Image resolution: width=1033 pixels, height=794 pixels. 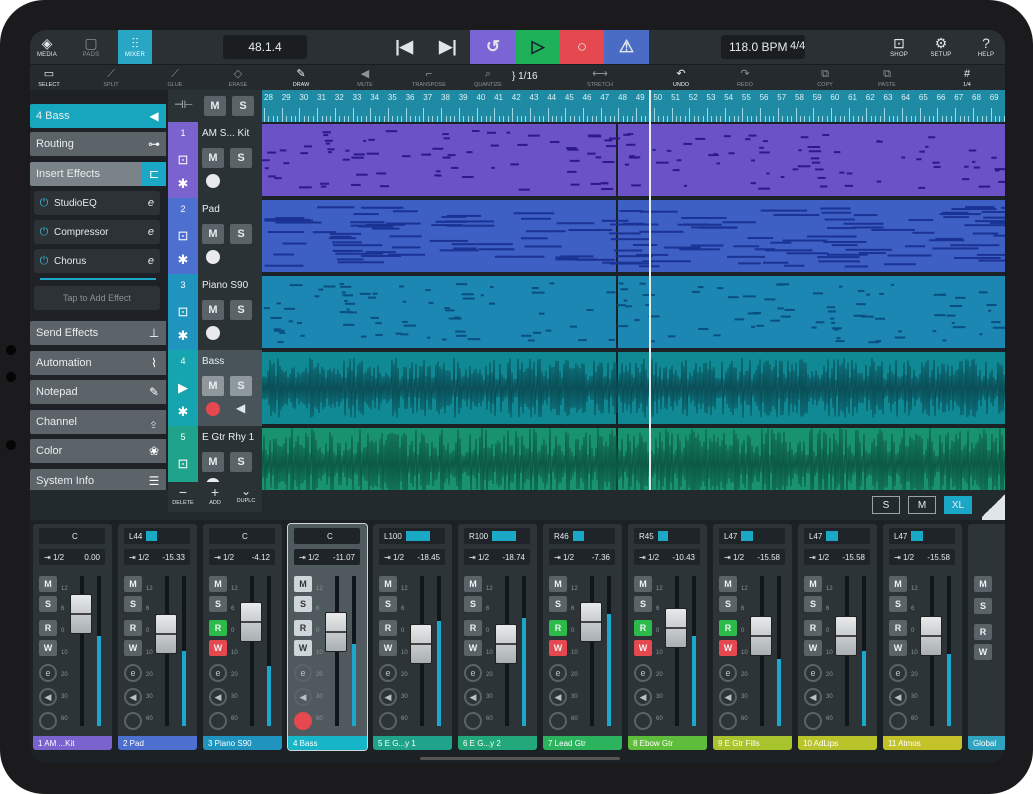 I want to click on pan-control: R46, so click(x=582, y=536).